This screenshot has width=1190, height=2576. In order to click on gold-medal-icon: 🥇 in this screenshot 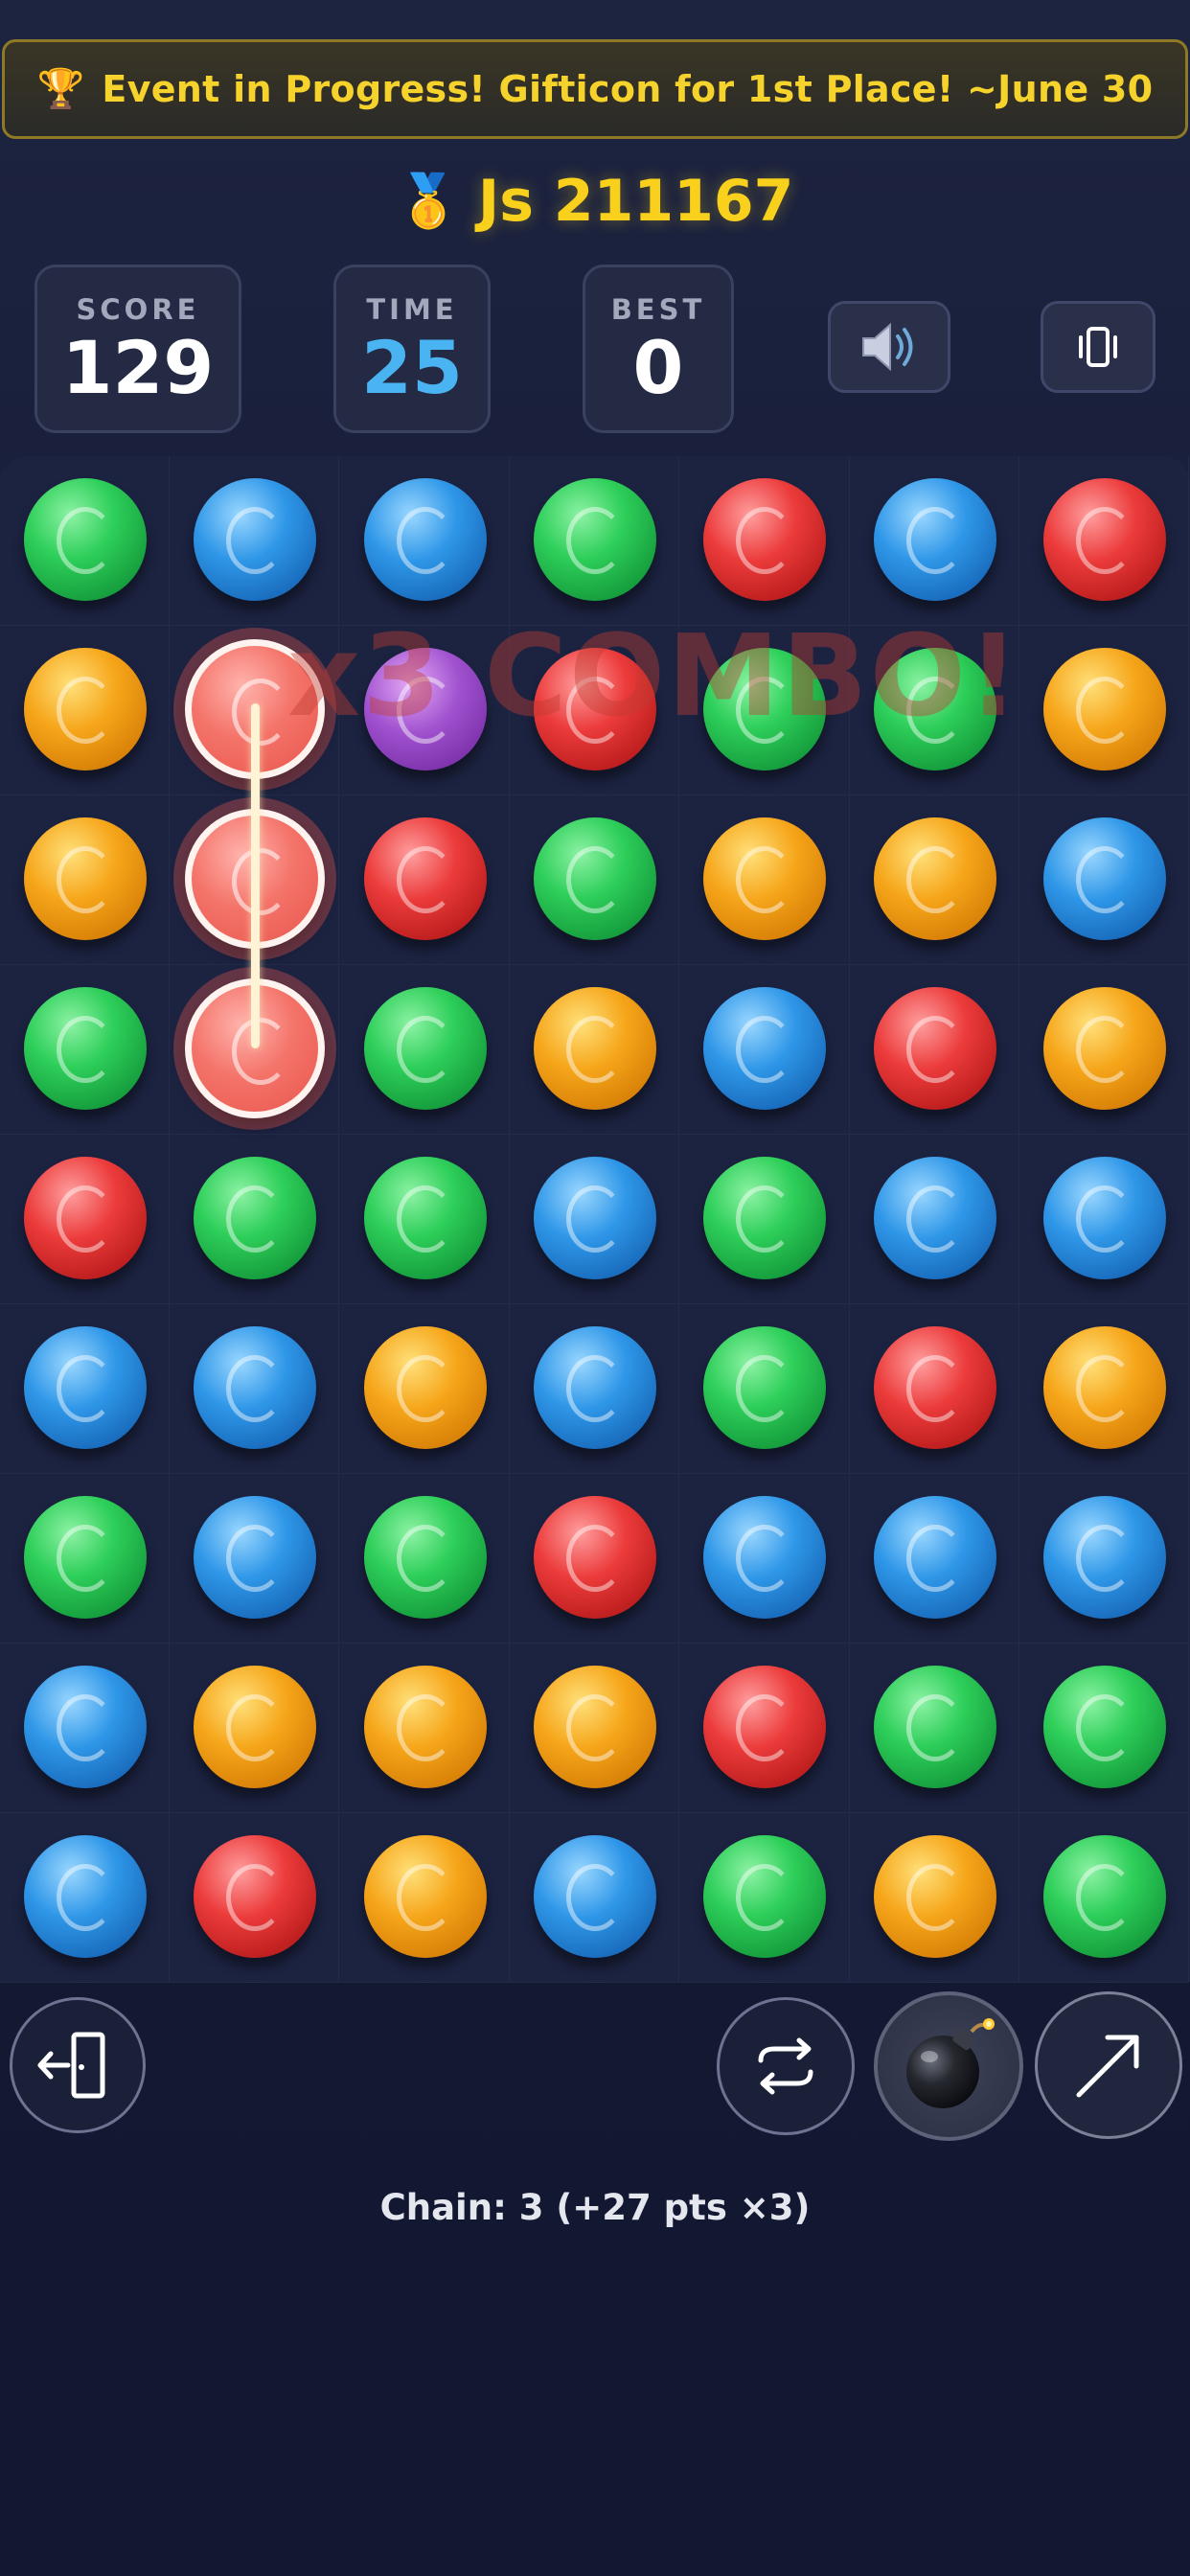, I will do `click(429, 201)`.